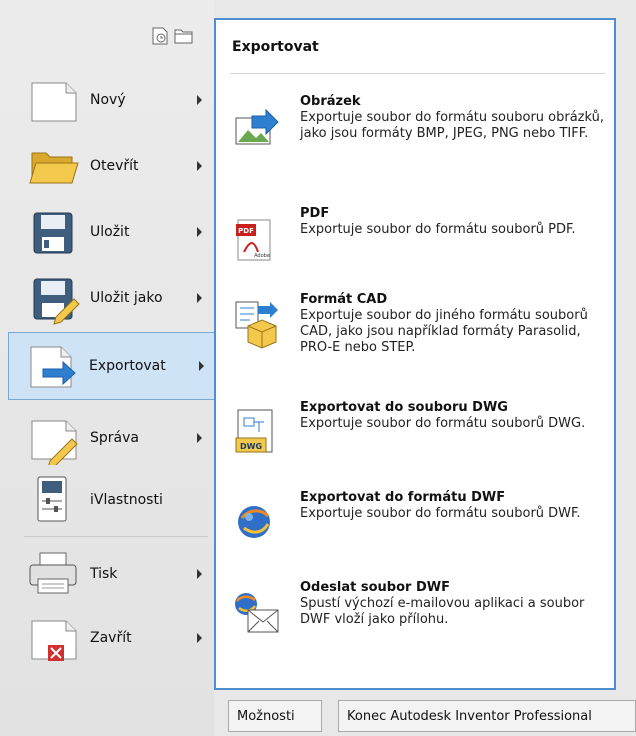 Image resolution: width=636 pixels, height=736 pixels. What do you see at coordinates (54, 500) in the screenshot?
I see `iproperties-icon` at bounding box center [54, 500].